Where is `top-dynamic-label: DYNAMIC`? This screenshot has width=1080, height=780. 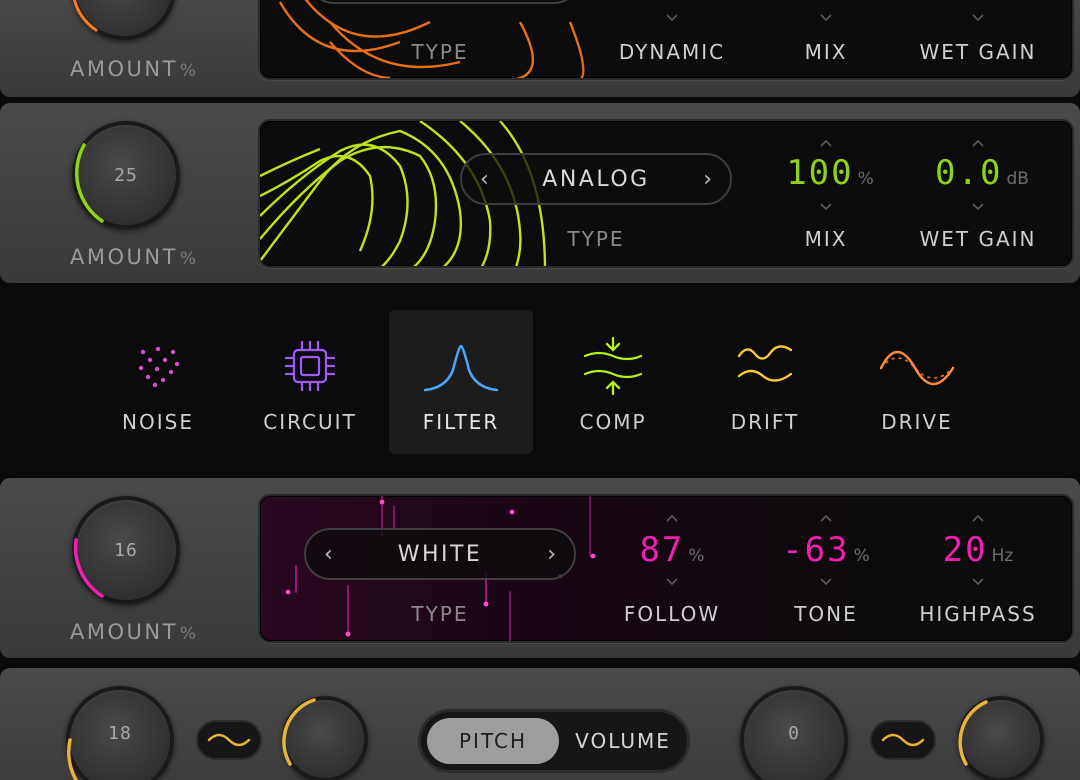
top-dynamic-label: DYNAMIC is located at coordinates (672, 52).